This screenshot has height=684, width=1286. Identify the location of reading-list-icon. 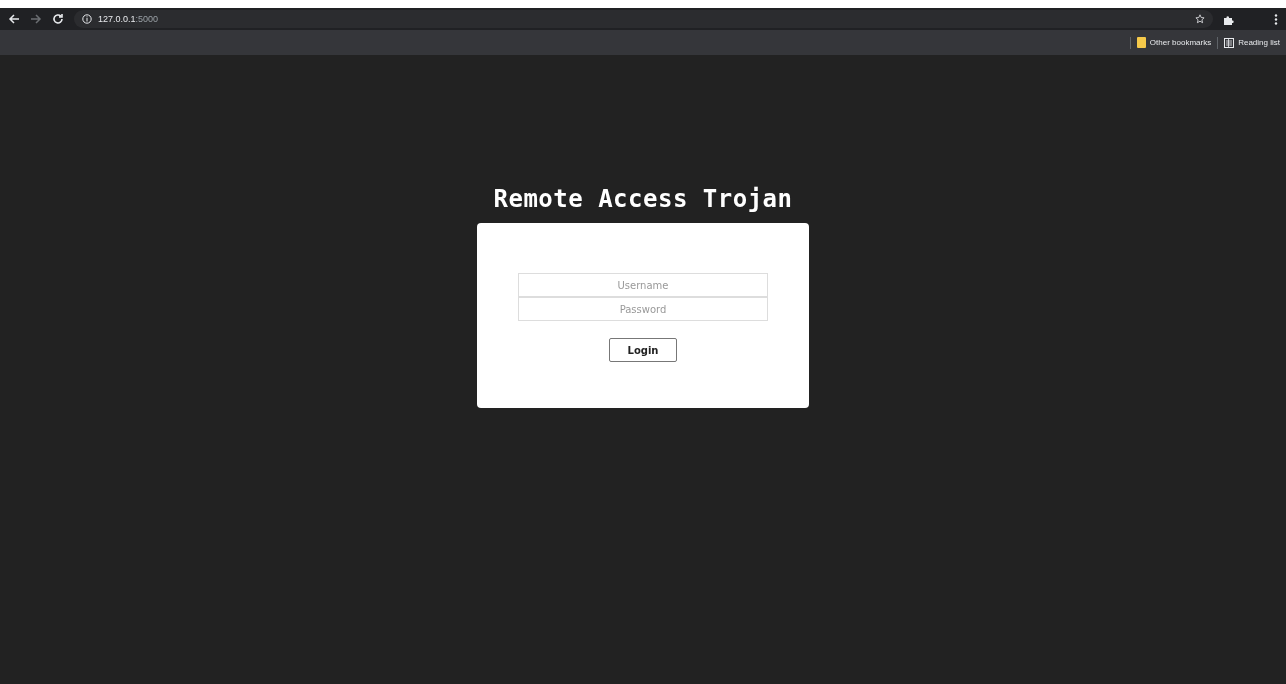
(1229, 42).